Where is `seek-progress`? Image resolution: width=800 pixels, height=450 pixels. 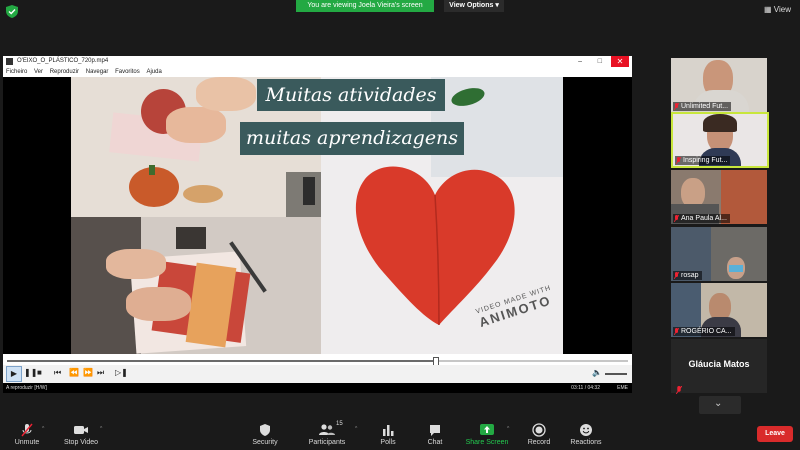 seek-progress is located at coordinates (221, 361).